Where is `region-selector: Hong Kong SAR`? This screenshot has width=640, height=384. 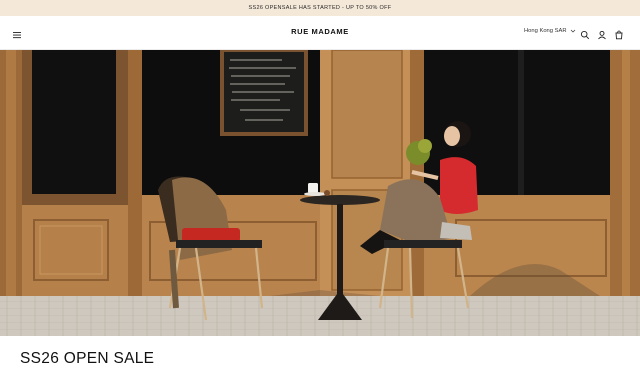 region-selector: Hong Kong SAR is located at coordinates (550, 31).